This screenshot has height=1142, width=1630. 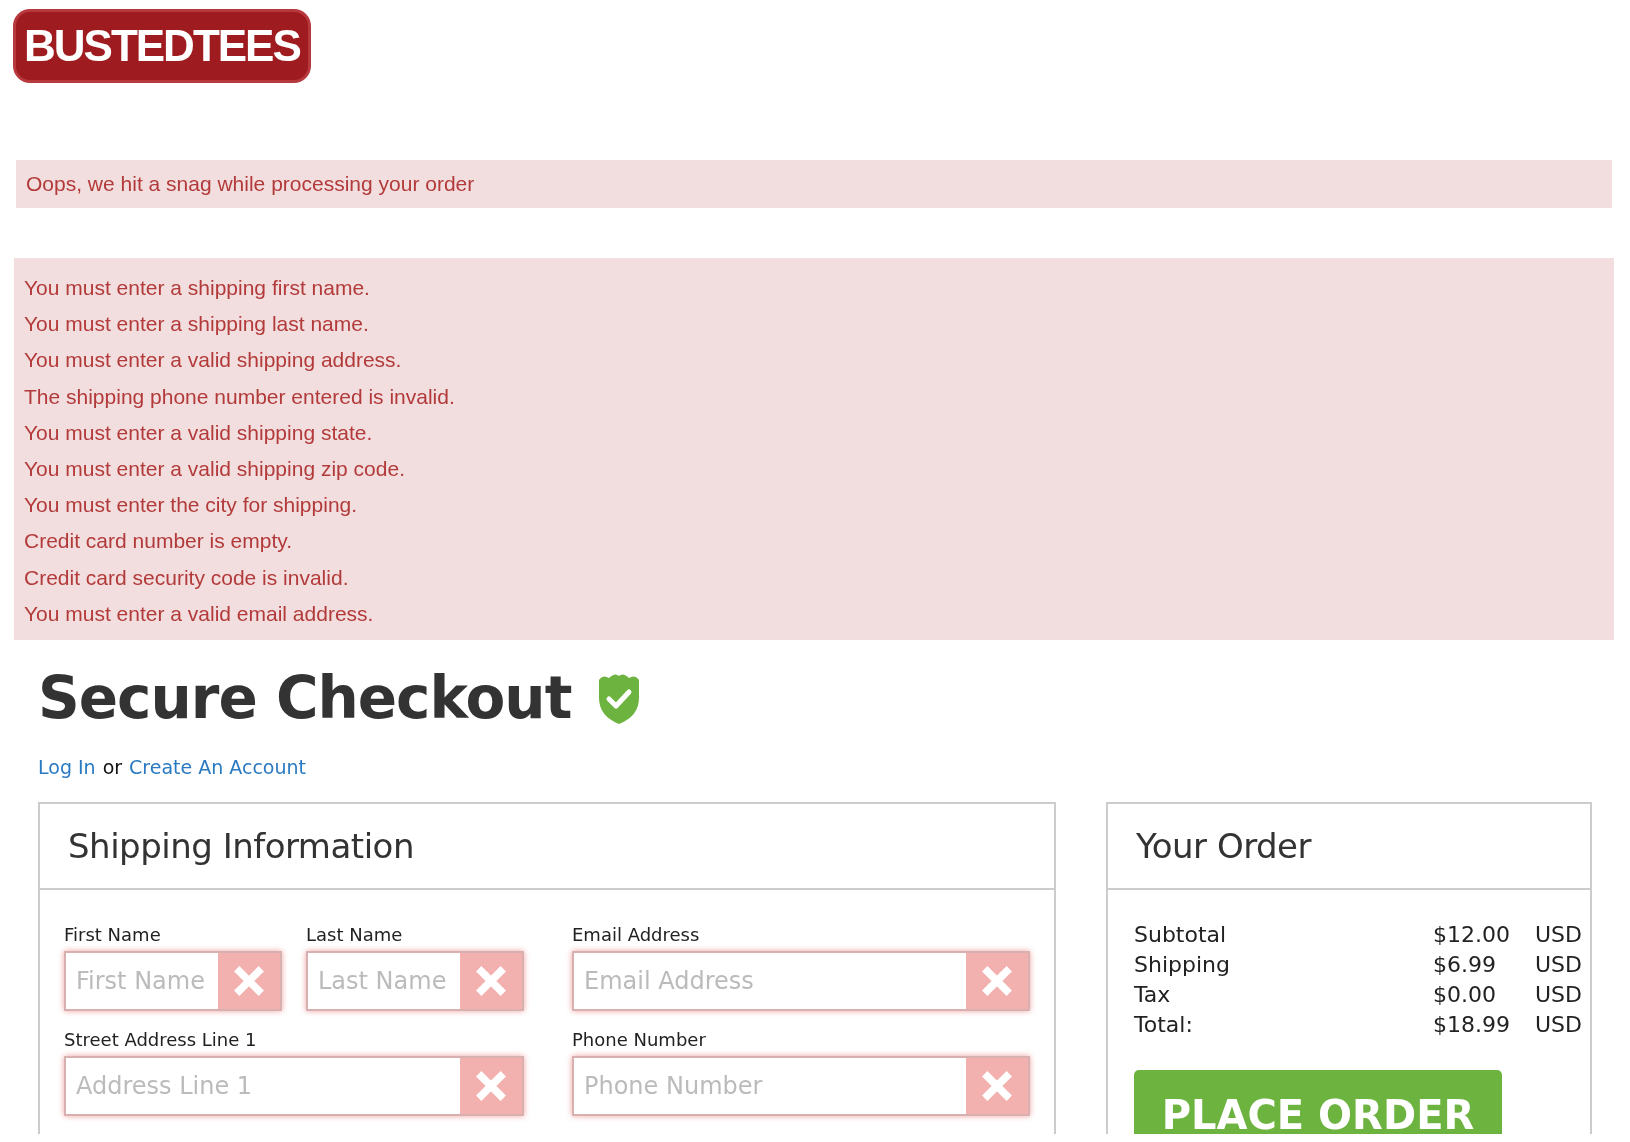 What do you see at coordinates (1153, 995) in the screenshot?
I see `summary-label: Tax` at bounding box center [1153, 995].